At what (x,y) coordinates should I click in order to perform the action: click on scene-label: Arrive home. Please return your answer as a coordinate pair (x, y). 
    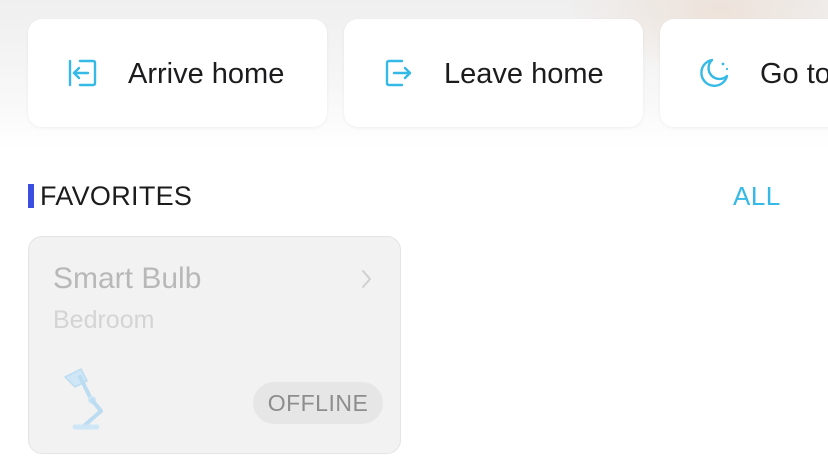
    Looking at the image, I should click on (206, 74).